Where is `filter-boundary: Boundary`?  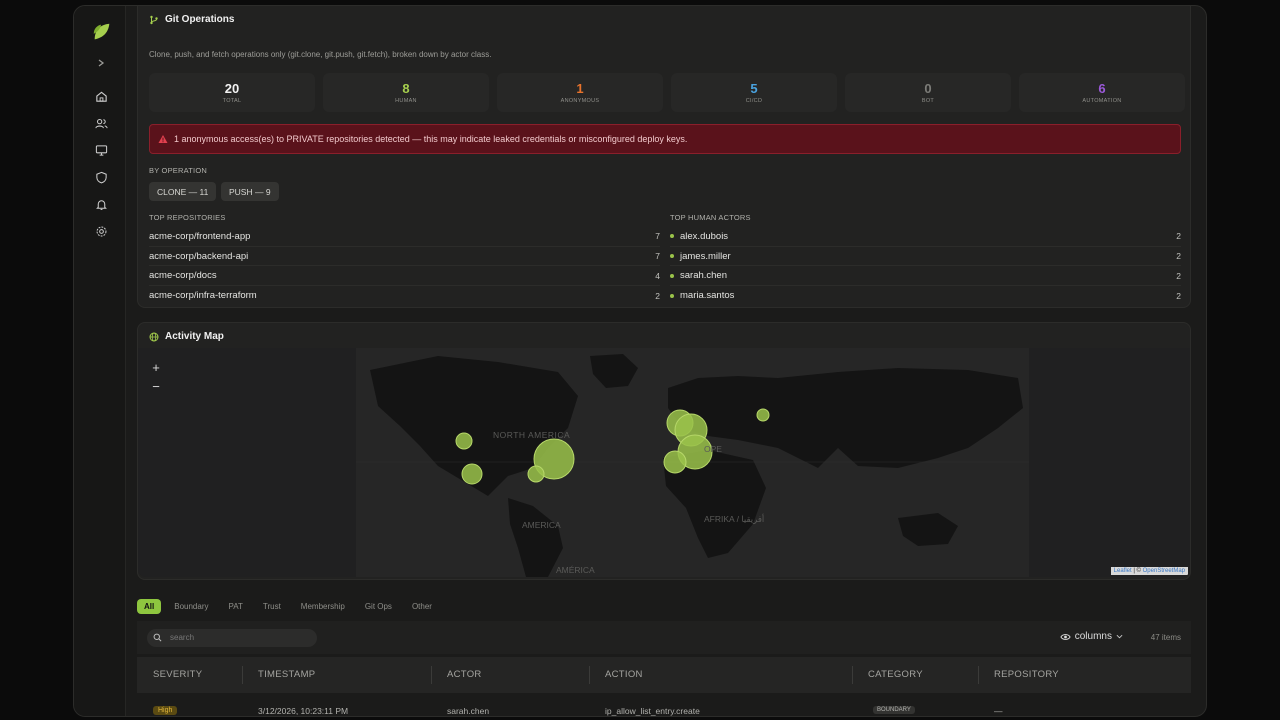 filter-boundary: Boundary is located at coordinates (191, 606).